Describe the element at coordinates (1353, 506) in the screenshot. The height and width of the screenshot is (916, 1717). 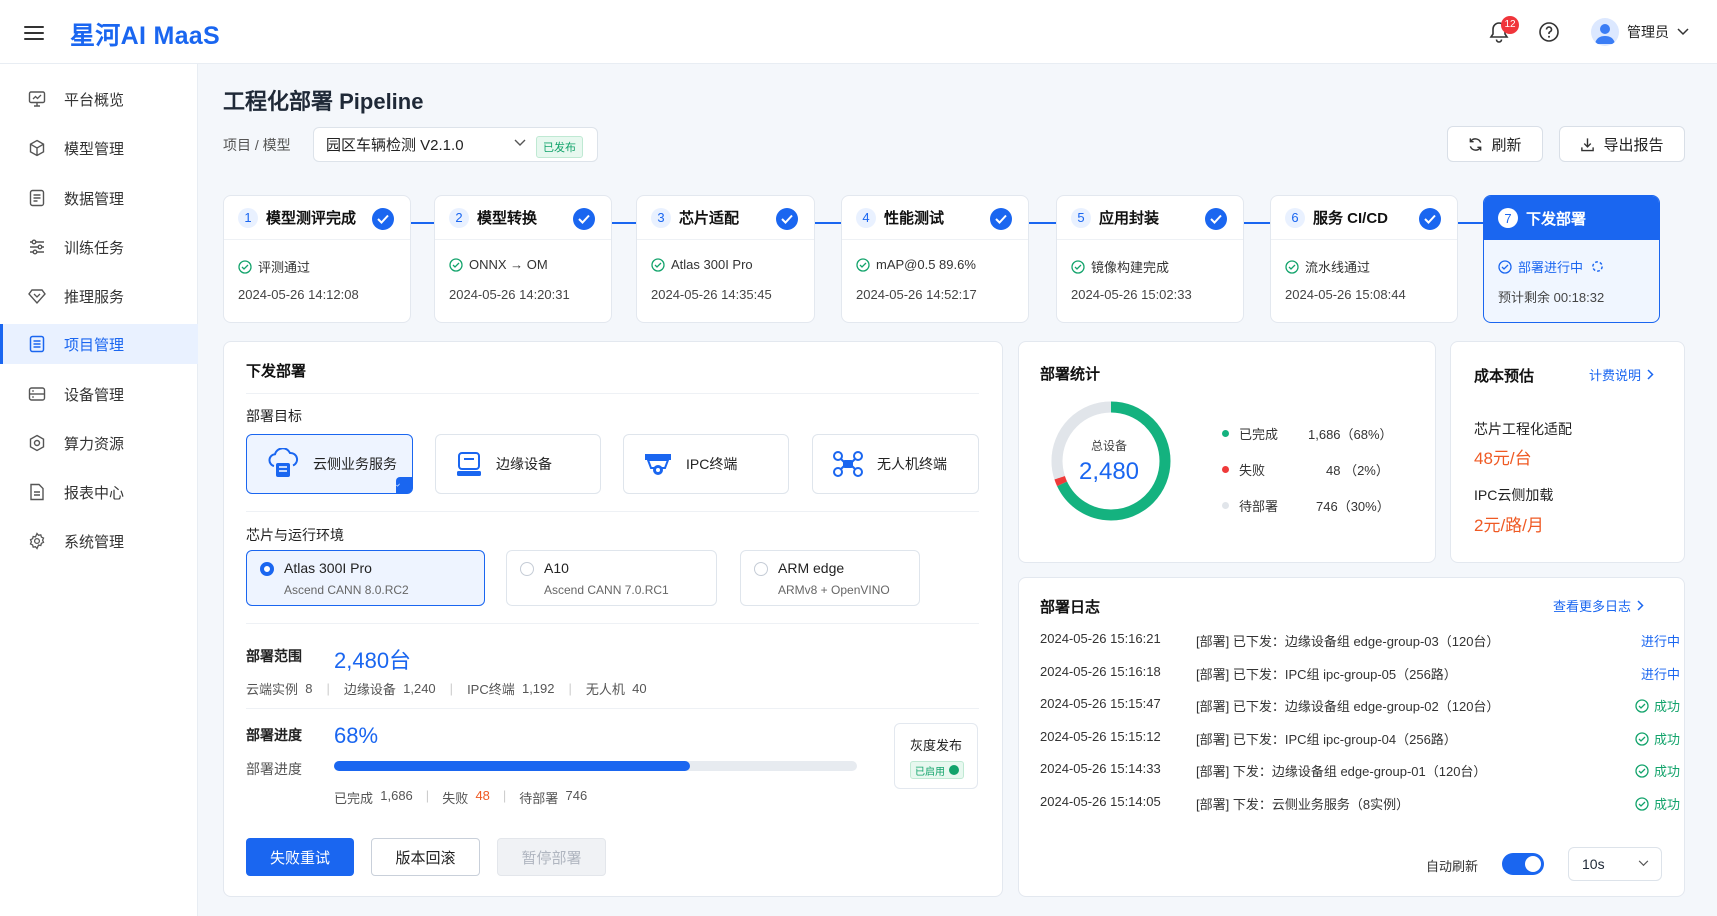
I see `legend-value: 746（30%）` at that location.